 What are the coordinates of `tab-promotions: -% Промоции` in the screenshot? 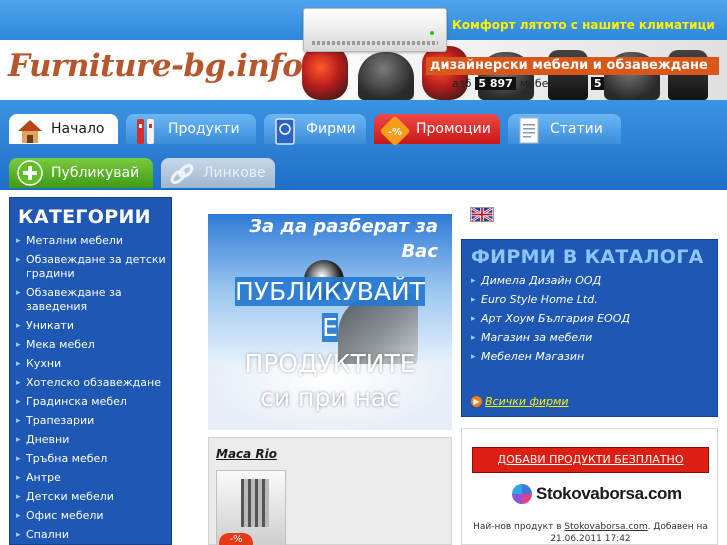 It's located at (437, 130).